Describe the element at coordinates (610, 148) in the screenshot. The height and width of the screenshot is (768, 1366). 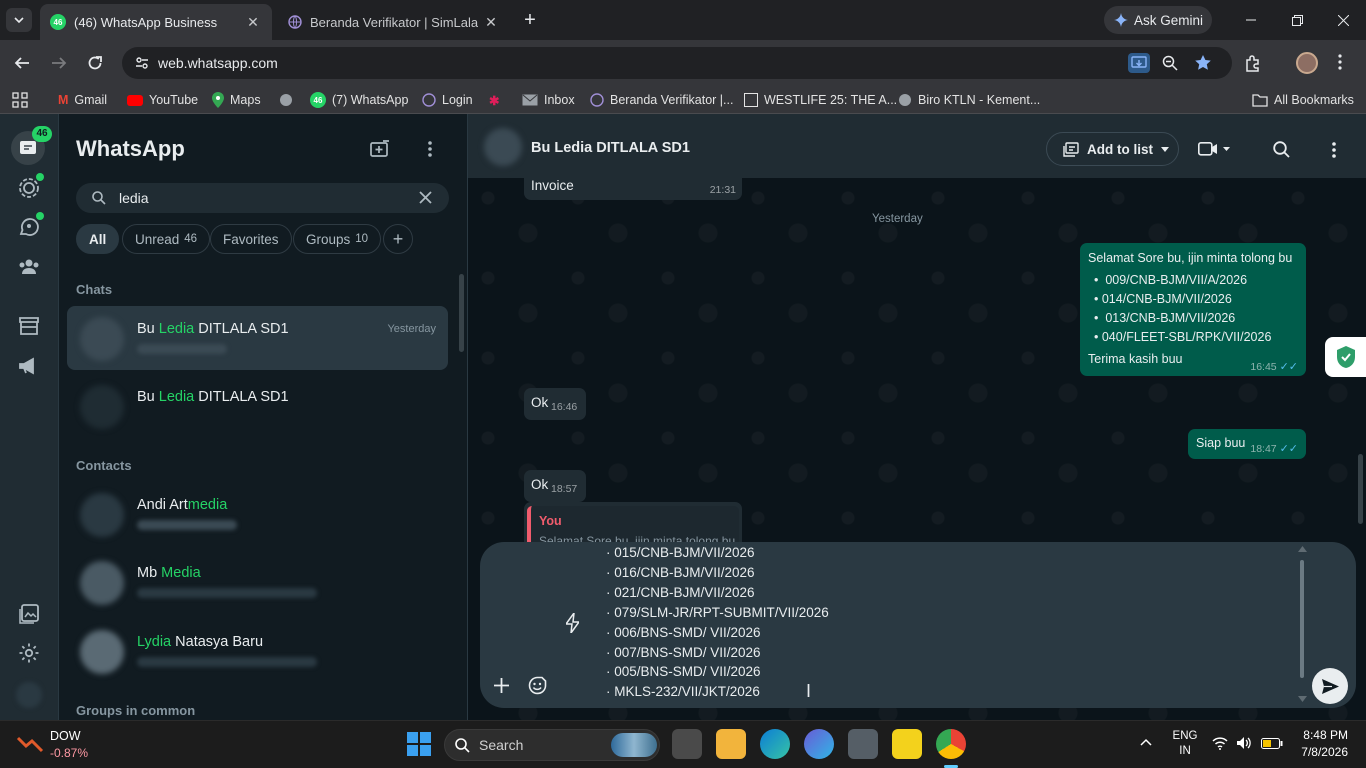
I see `contact-name: Bu Ledia DITLALA SD1` at that location.